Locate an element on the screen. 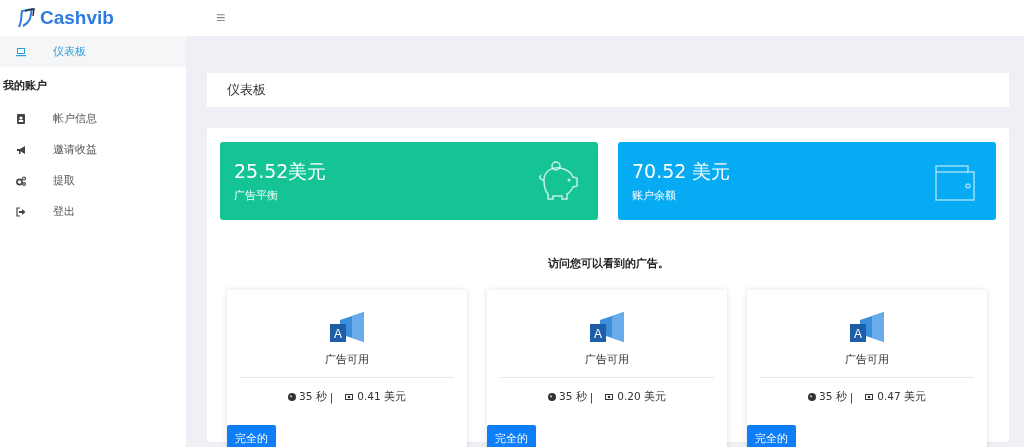  logo-text: Cashvib is located at coordinates (77, 18).